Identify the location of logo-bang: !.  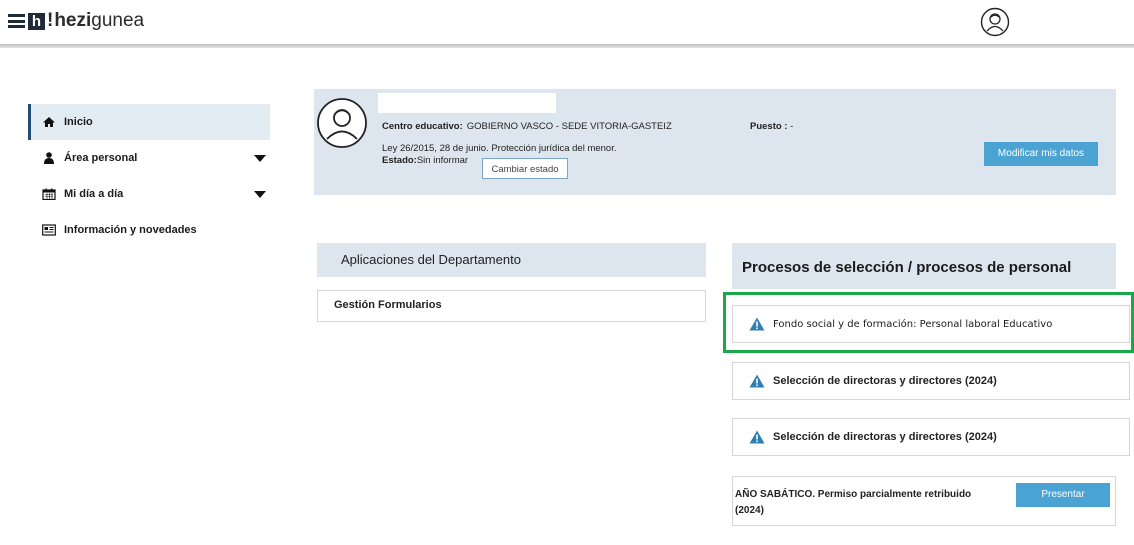
(50, 20).